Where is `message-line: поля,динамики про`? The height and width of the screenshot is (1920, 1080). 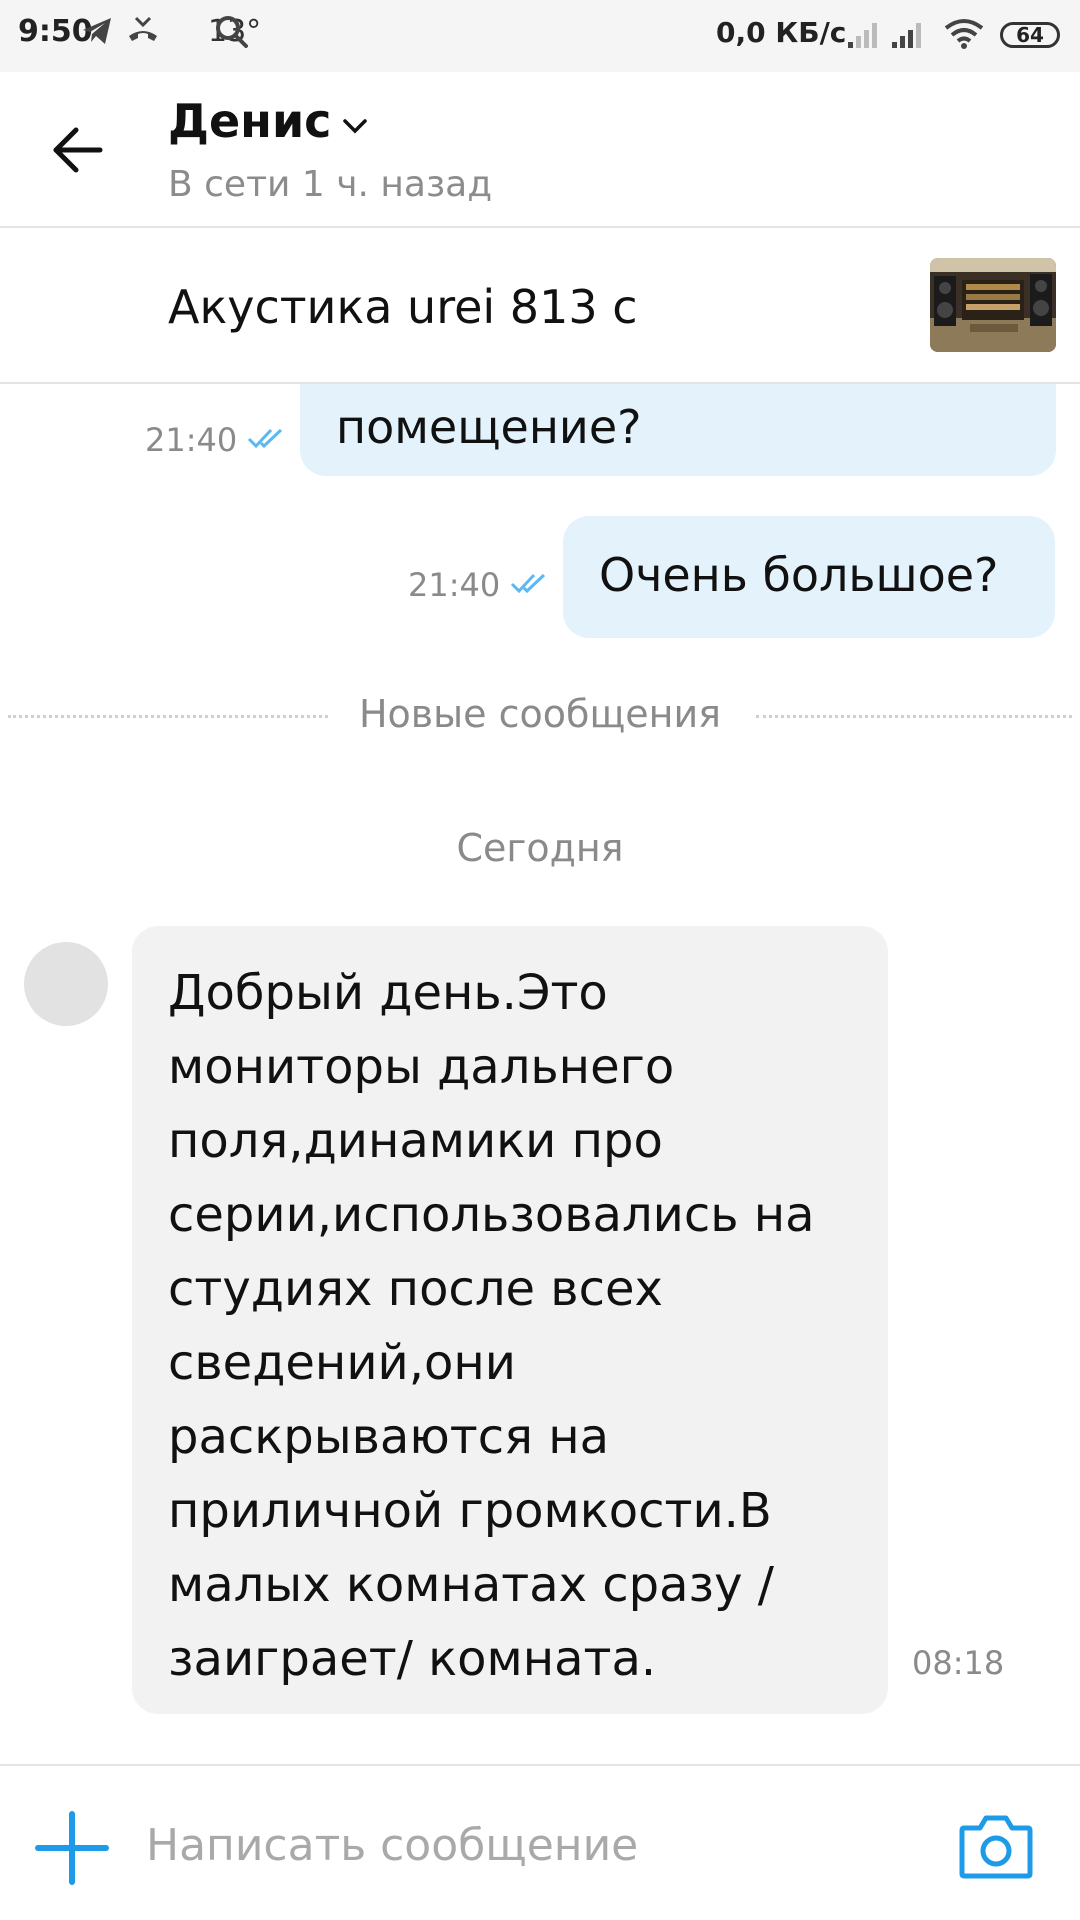 message-line: поля,динамики про is located at coordinates (415, 1141).